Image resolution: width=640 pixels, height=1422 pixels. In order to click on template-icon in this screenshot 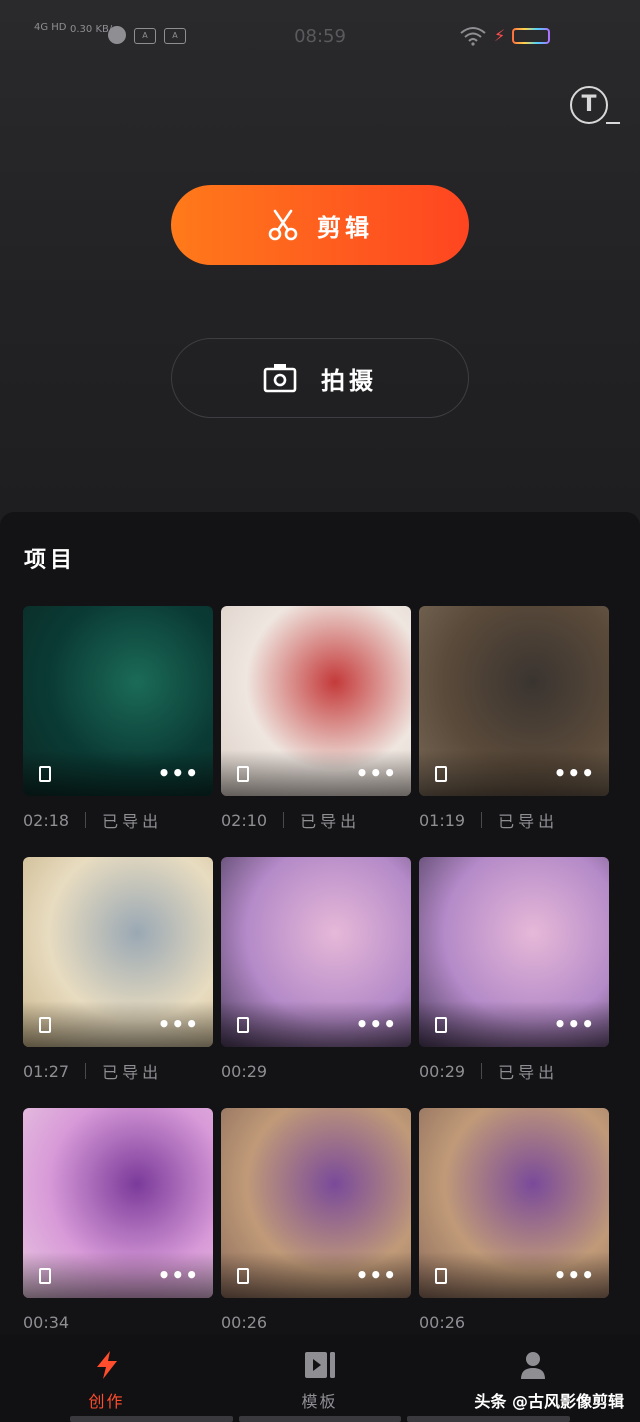, I will do `click(319, 1365)`.